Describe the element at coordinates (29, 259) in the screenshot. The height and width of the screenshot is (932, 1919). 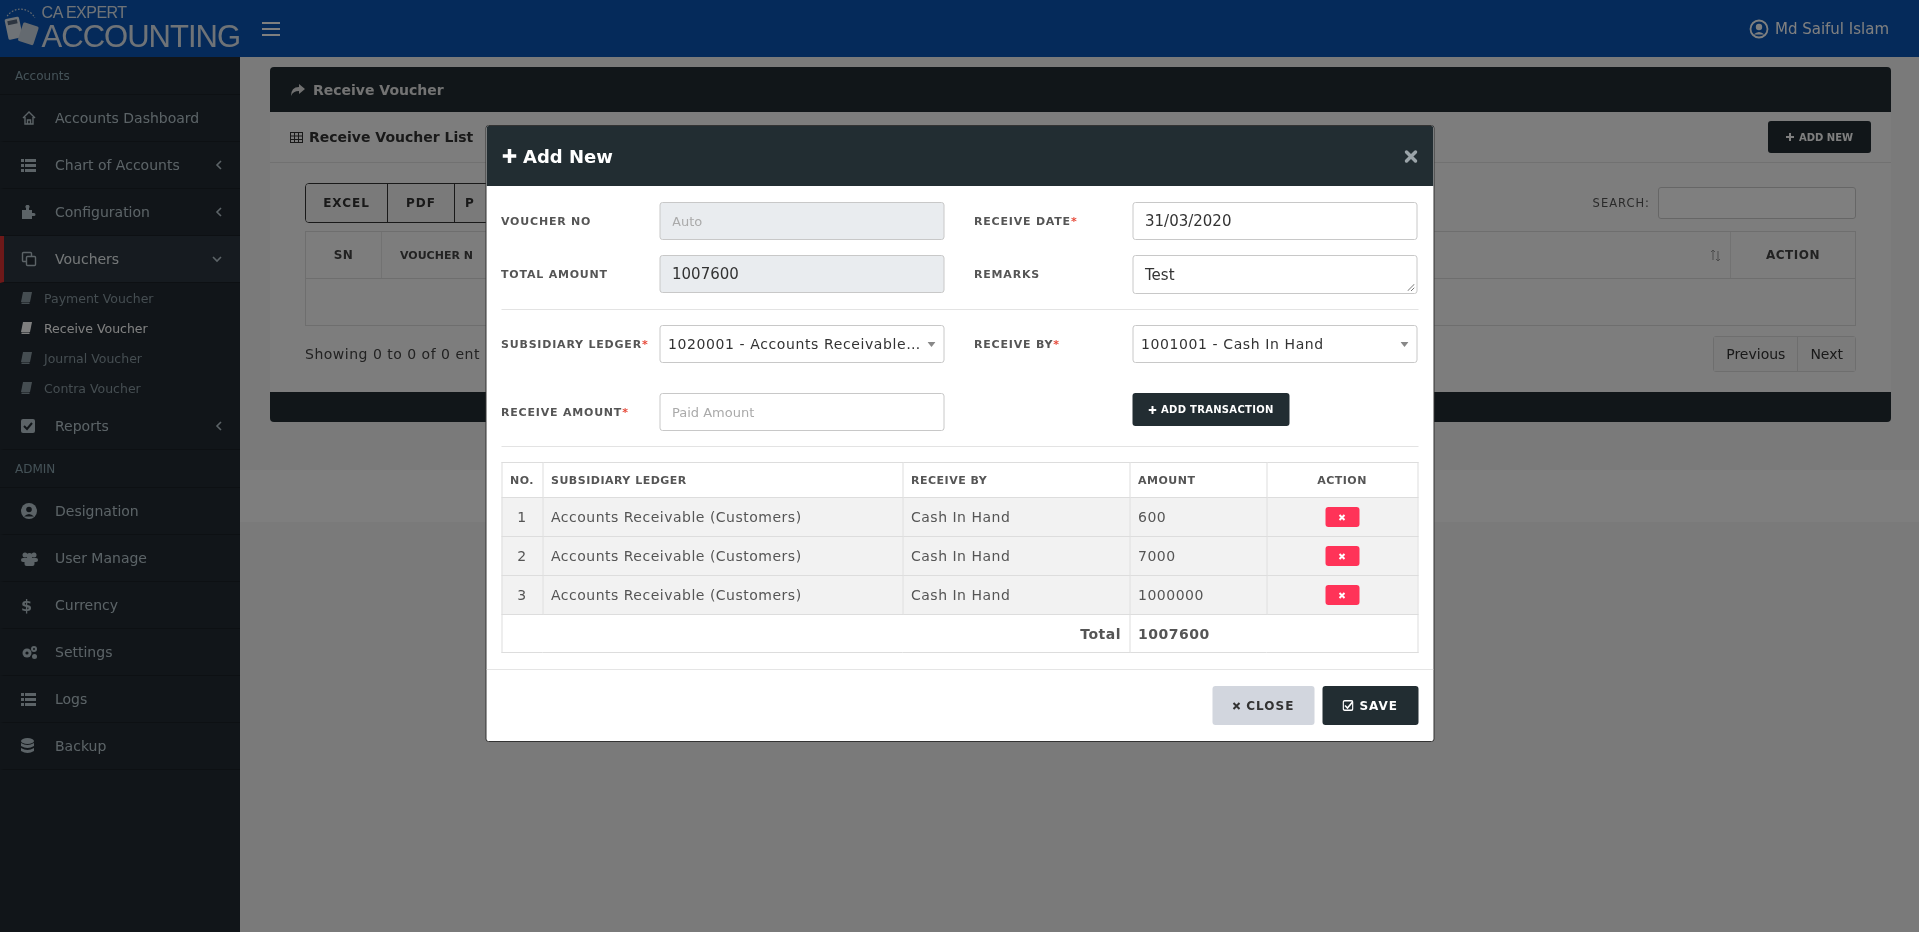
I see `copy-icon` at that location.